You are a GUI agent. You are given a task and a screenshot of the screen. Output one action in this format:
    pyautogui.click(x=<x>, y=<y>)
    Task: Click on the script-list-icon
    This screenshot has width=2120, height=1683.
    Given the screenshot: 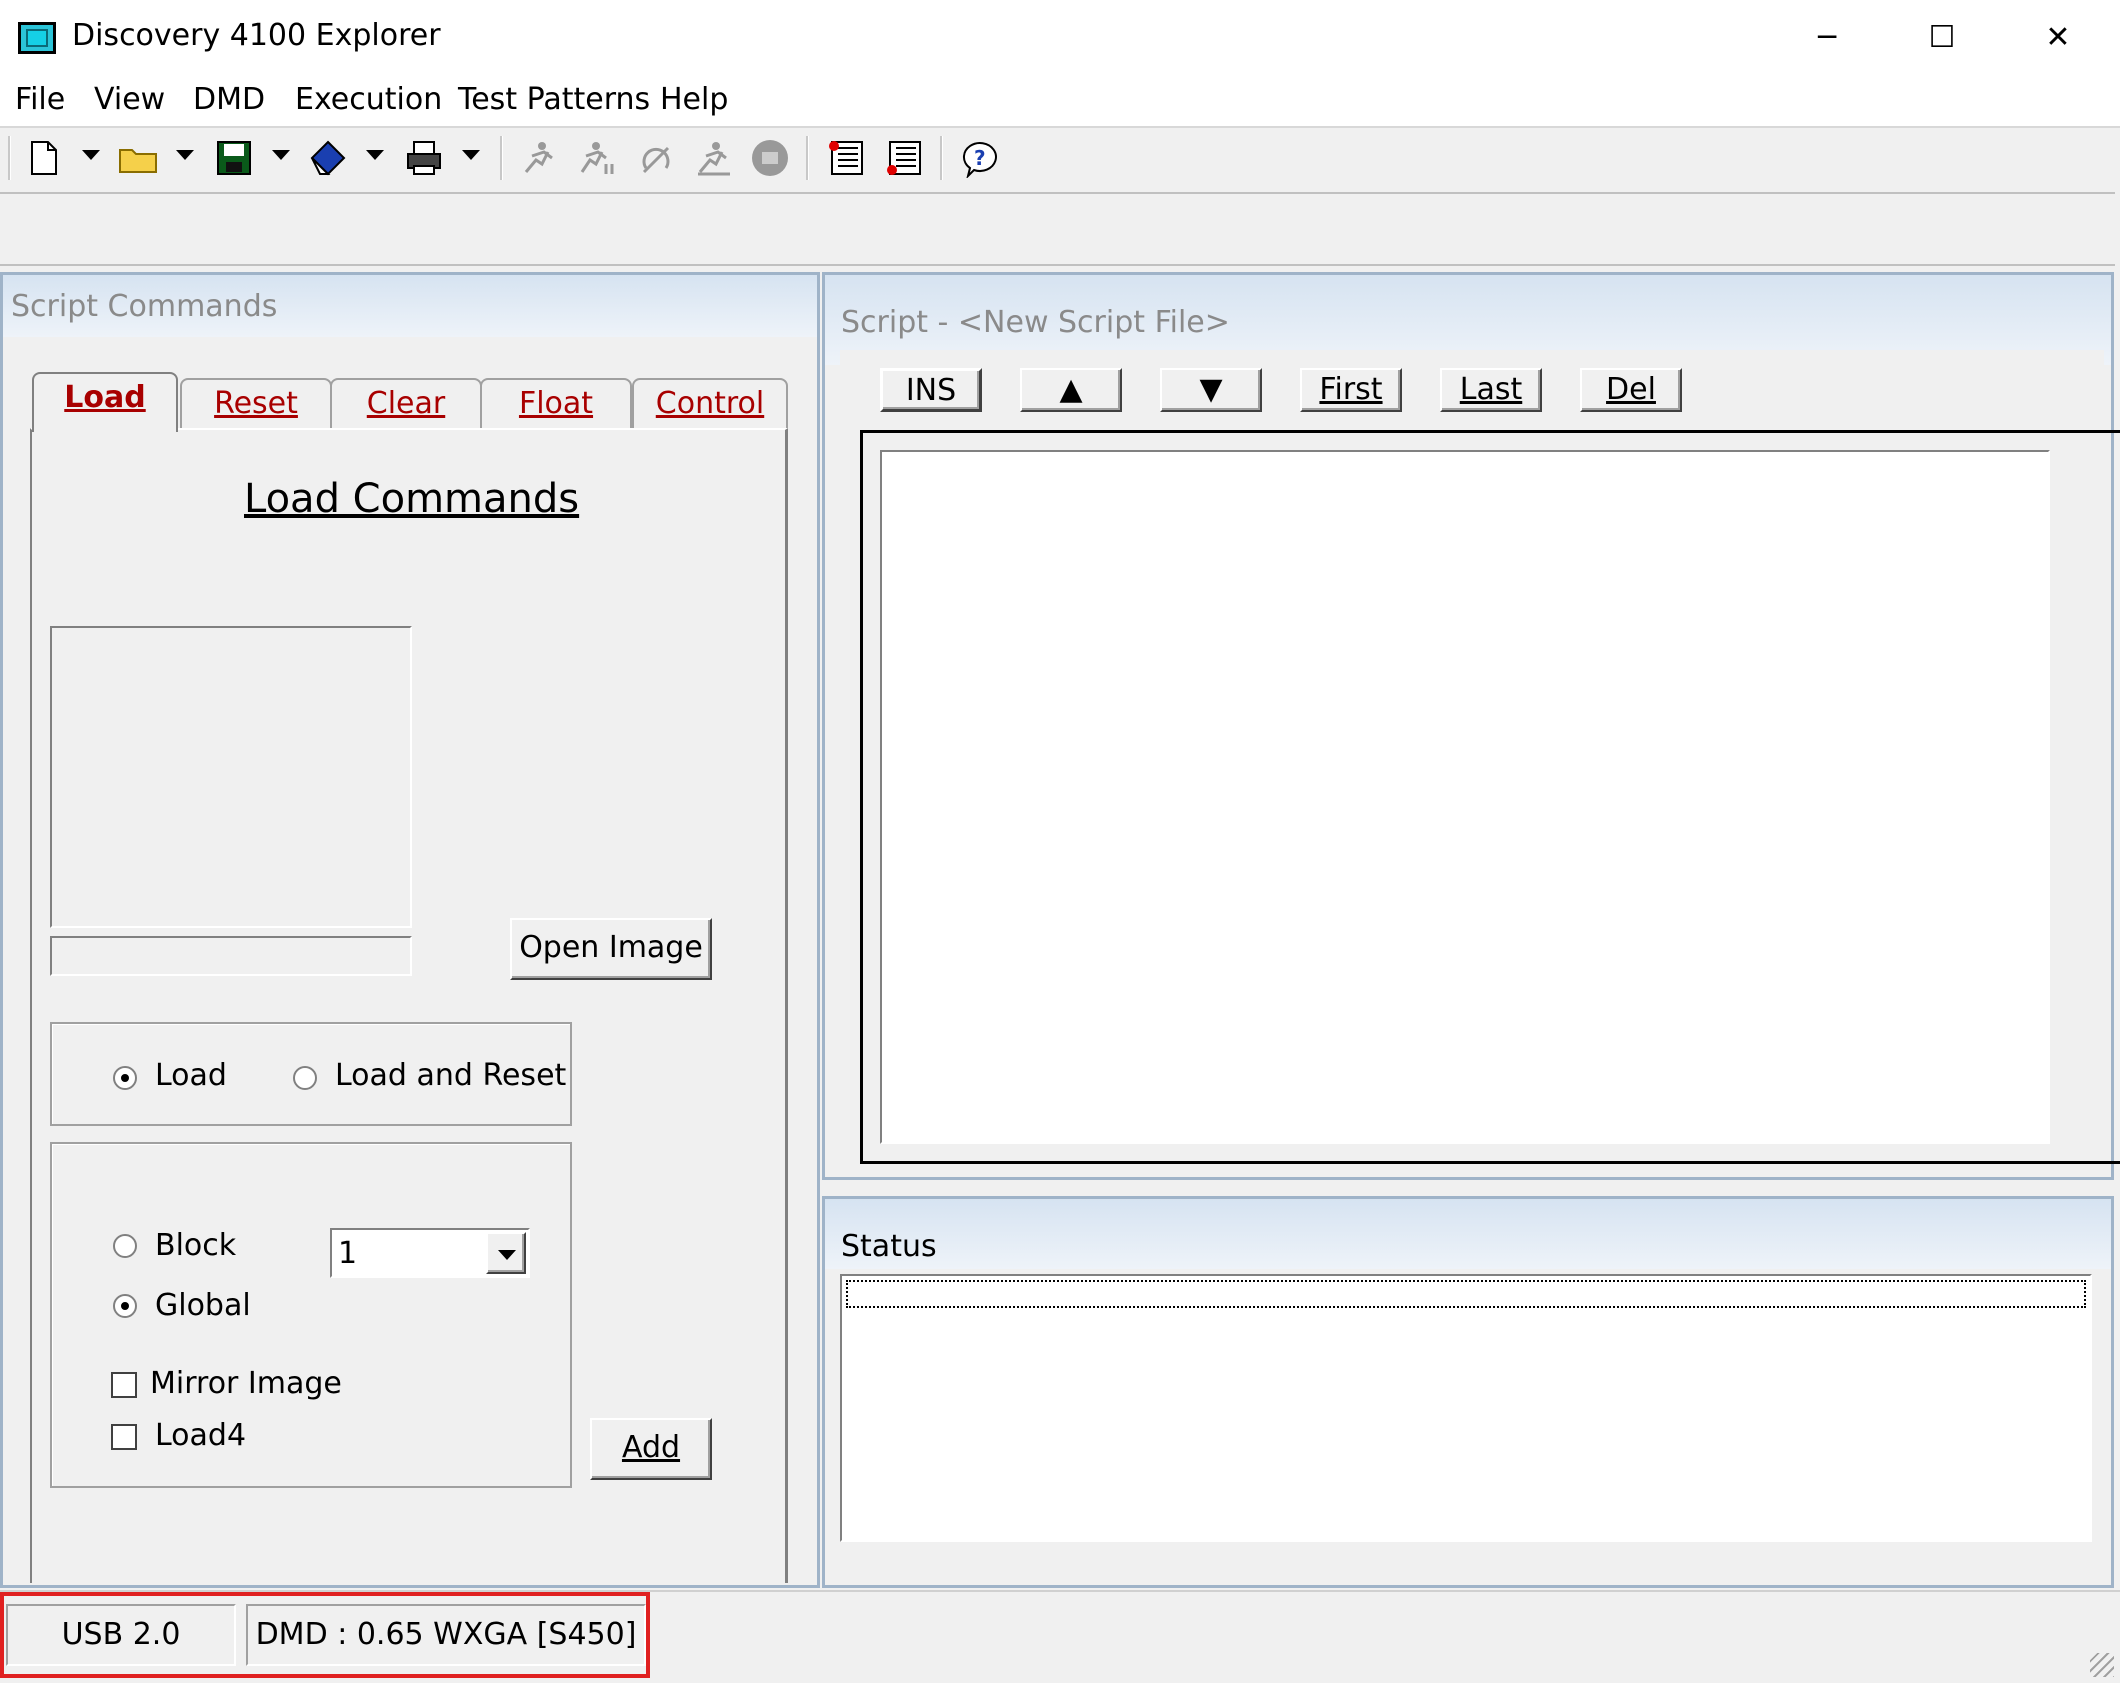 What is the action you would take?
    pyautogui.click(x=904, y=158)
    